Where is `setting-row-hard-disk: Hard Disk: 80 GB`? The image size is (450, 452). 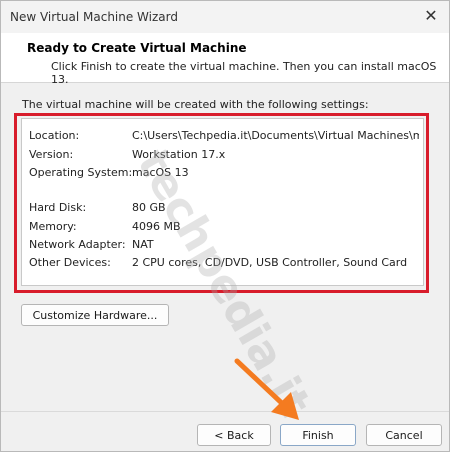 setting-row-hard-disk: Hard Disk: 80 GB is located at coordinates (224, 209).